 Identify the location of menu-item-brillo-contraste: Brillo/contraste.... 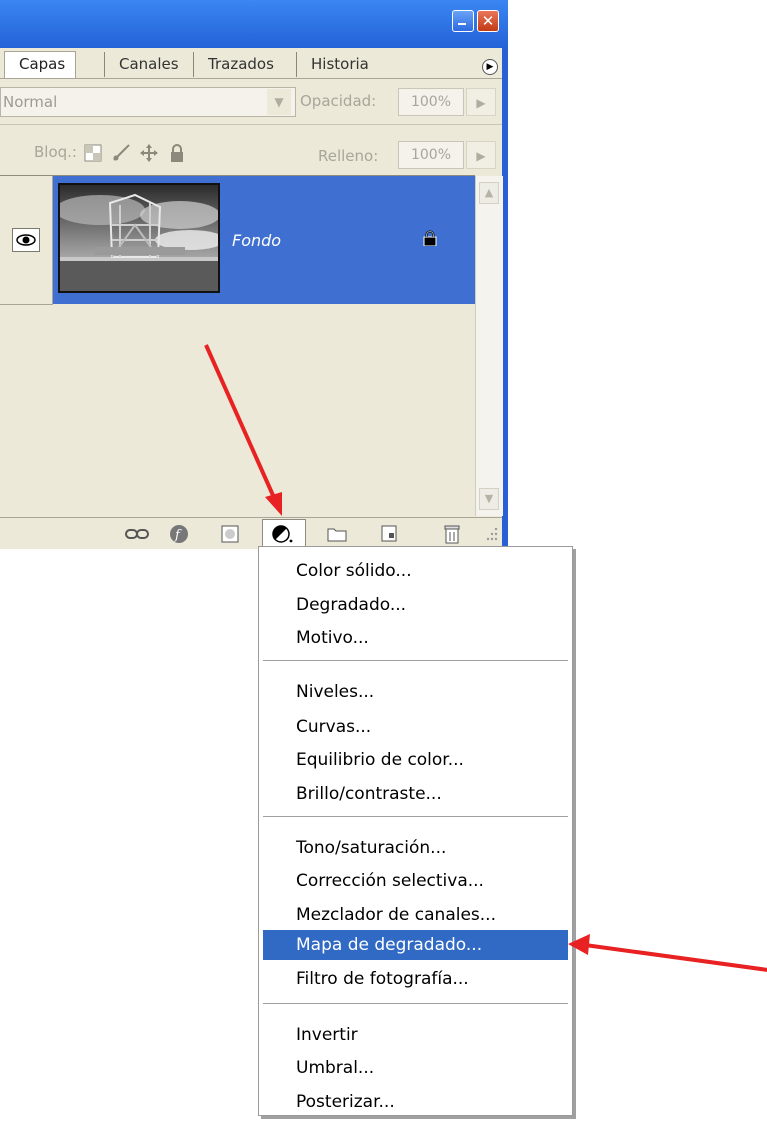
(415, 794).